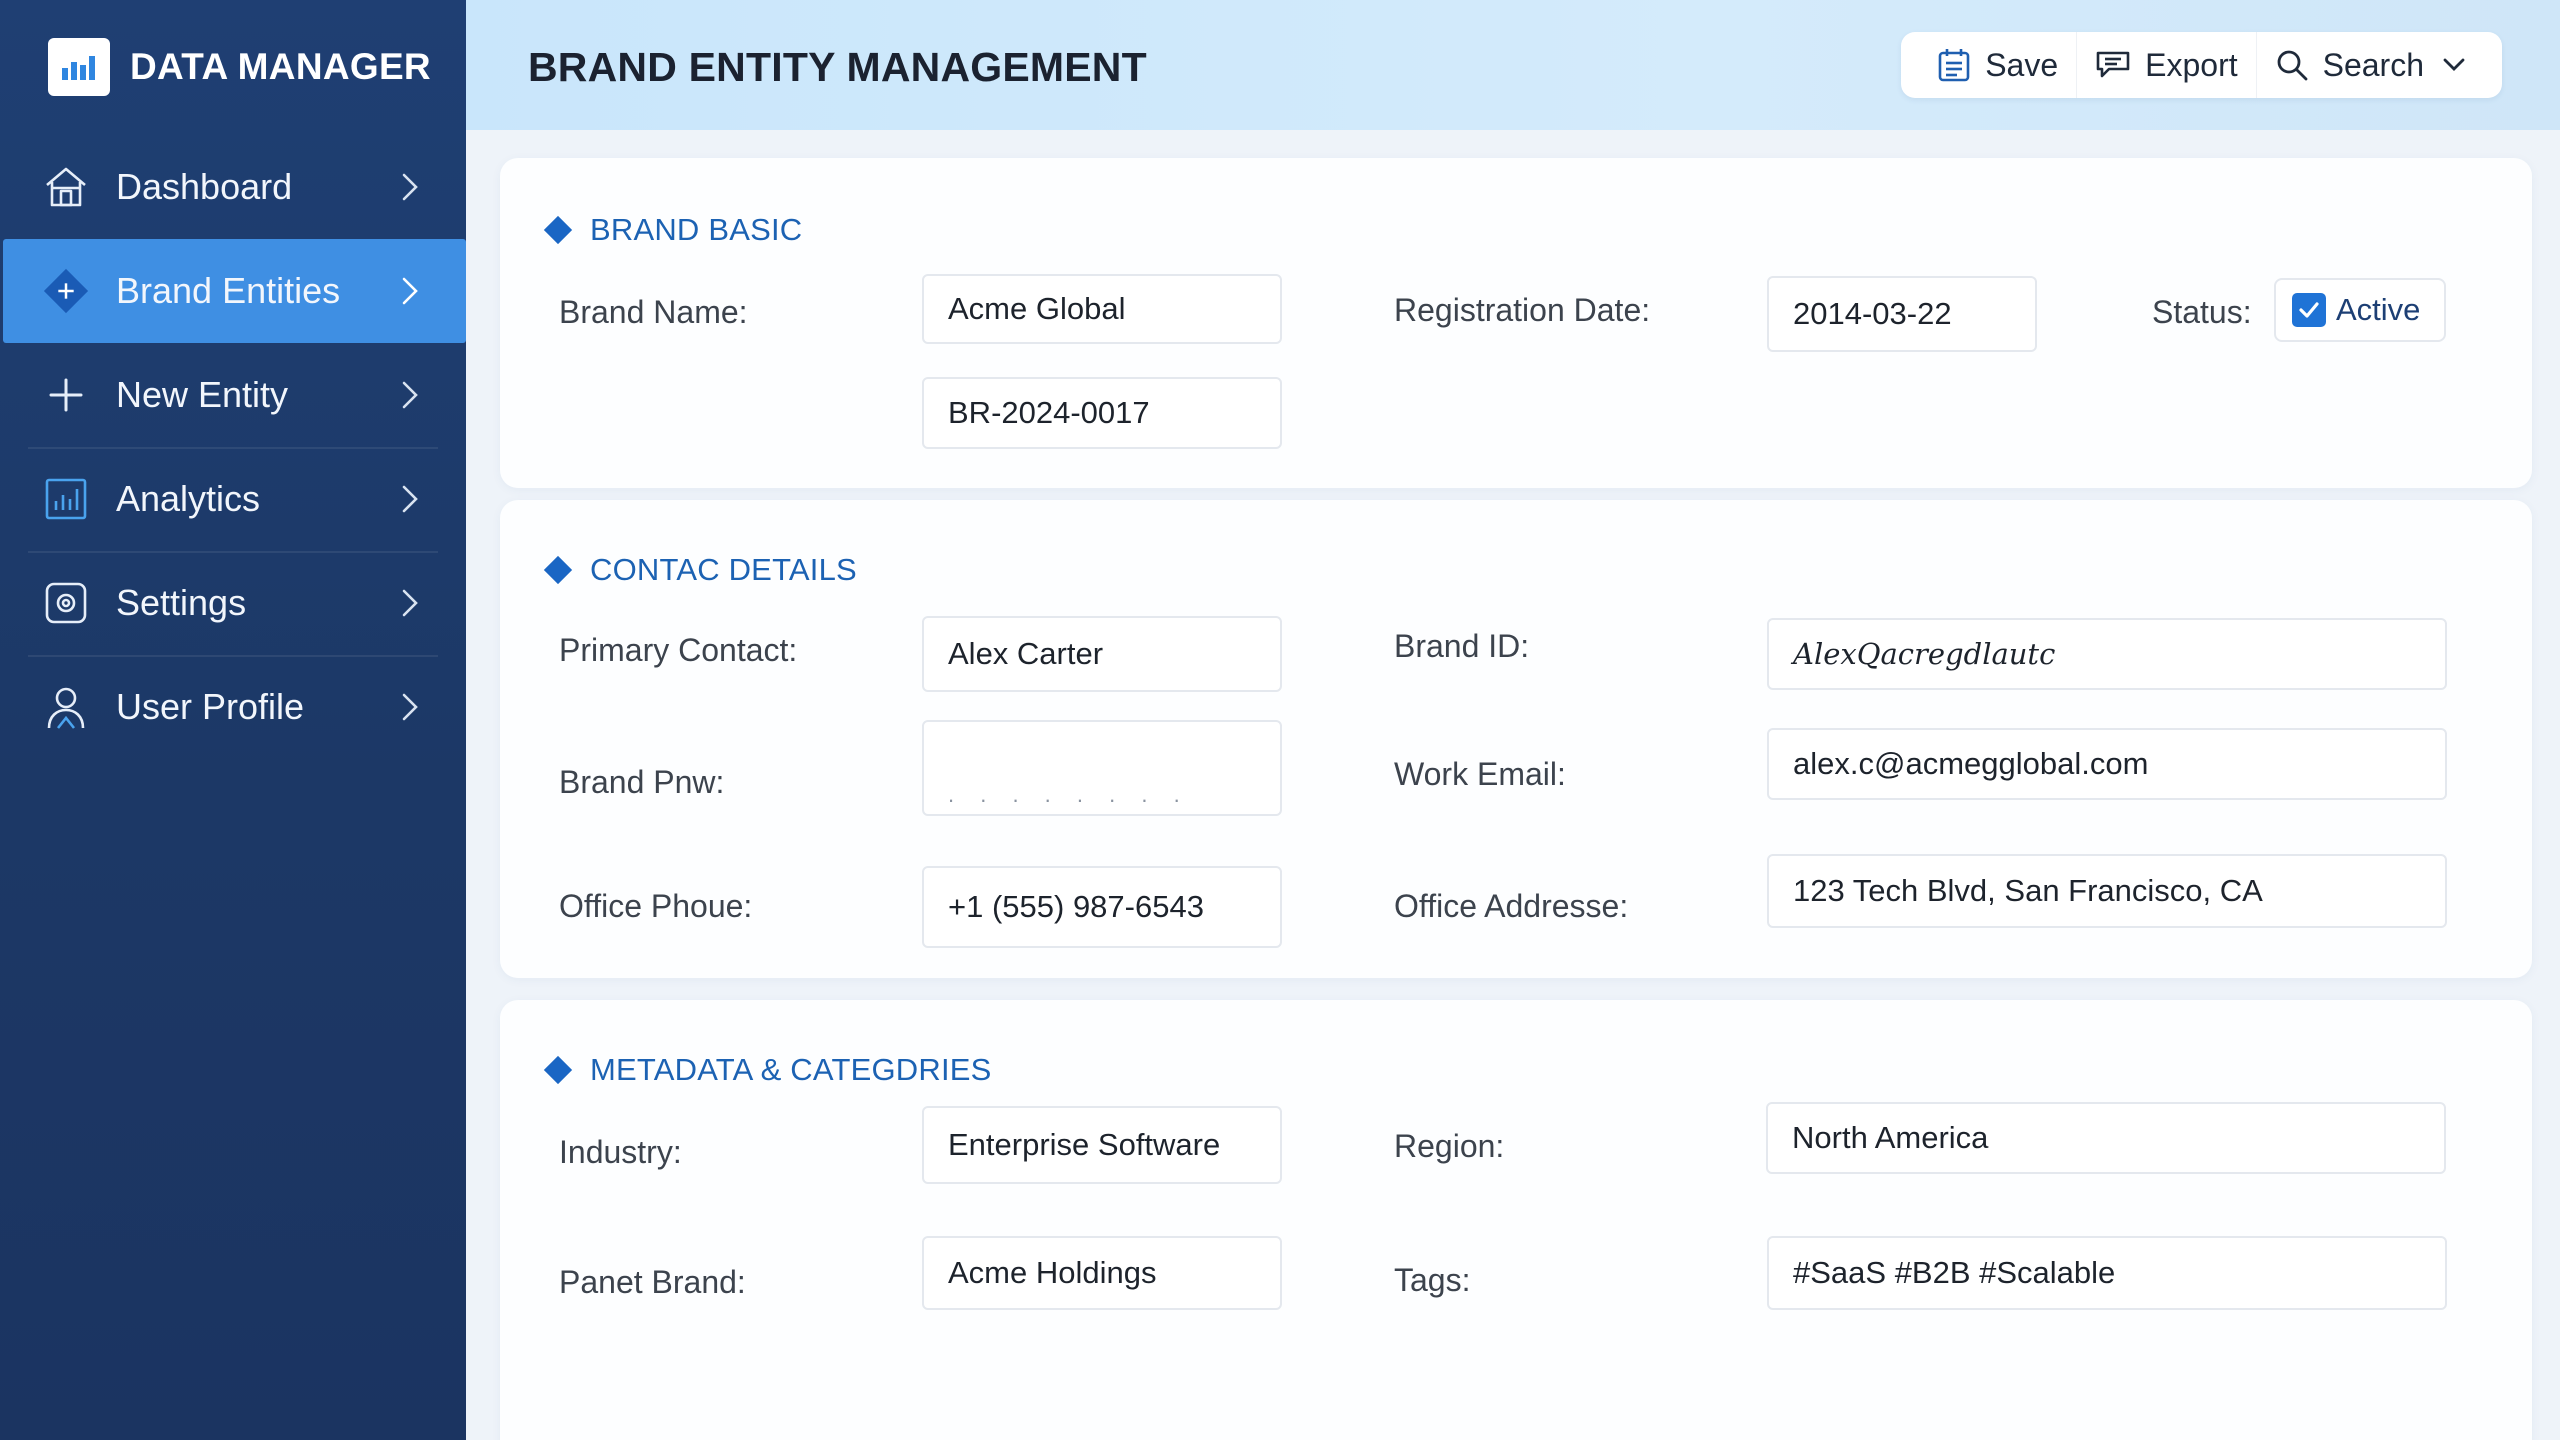 The image size is (2560, 1440). I want to click on sidebar-item-analytics: Analytics, so click(233, 499).